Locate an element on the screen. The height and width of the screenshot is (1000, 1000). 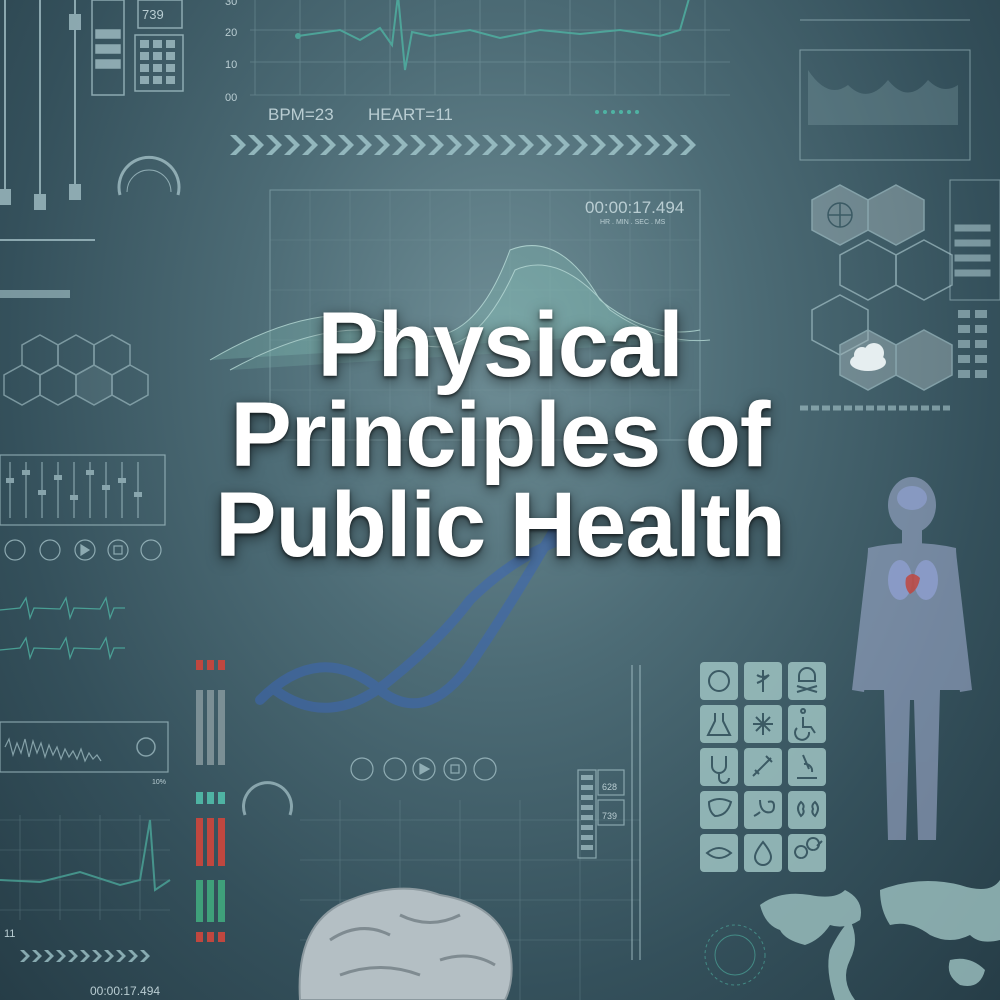
scale-00: 00 is located at coordinates (231, 98).